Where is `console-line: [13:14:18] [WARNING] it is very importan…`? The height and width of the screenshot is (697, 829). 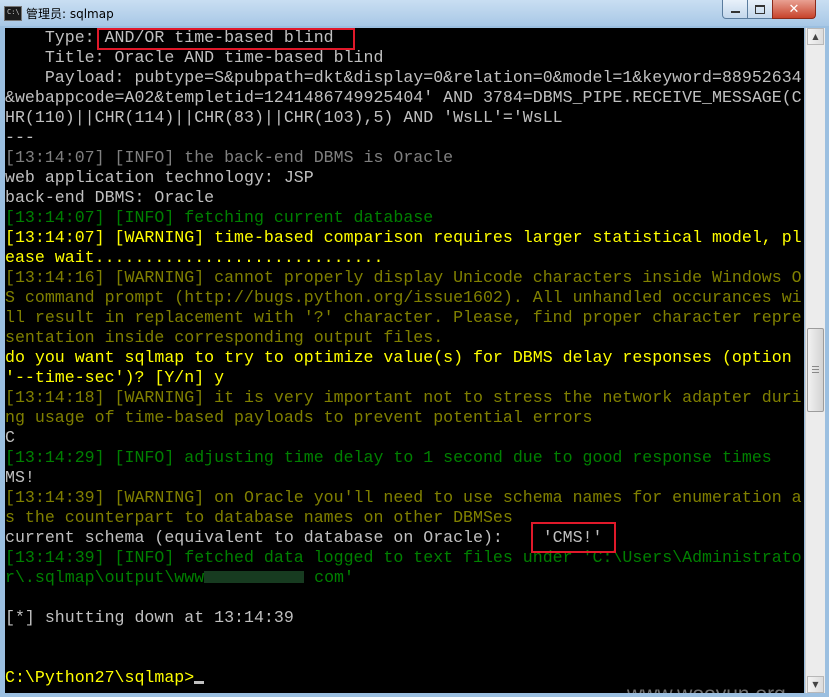 console-line: [13:14:18] [WARNING] it is very importan… is located at coordinates (403, 398).